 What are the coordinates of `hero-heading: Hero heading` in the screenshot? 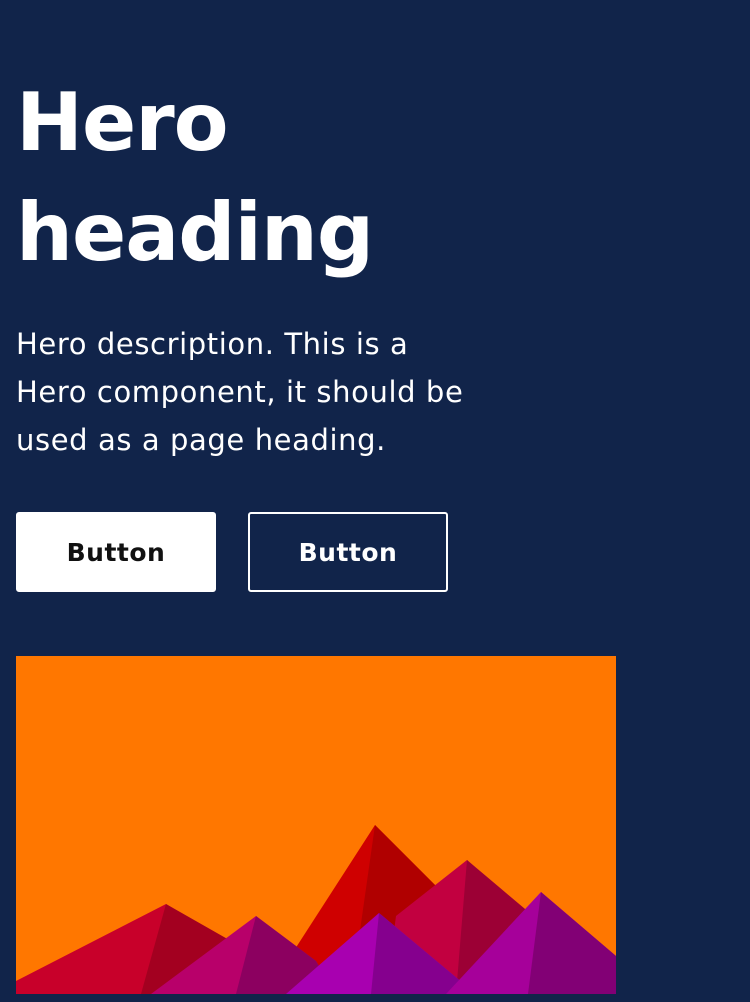 It's located at (195, 177).